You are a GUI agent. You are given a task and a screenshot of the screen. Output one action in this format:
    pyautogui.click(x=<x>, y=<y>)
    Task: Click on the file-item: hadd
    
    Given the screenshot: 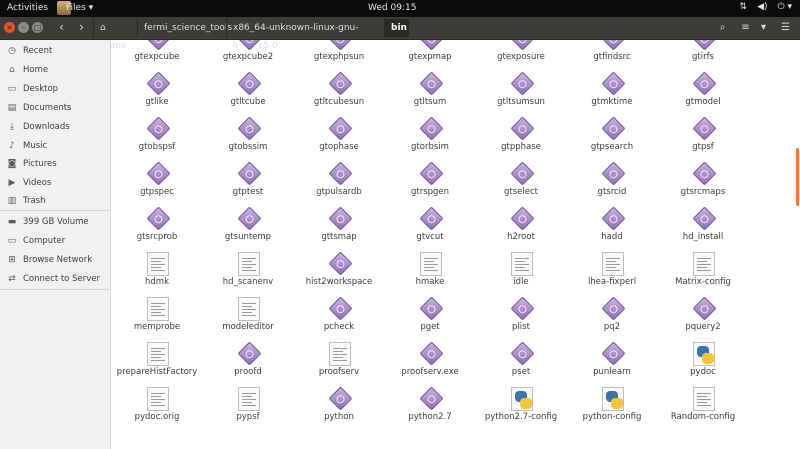 What is the action you would take?
    pyautogui.click(x=612, y=229)
    